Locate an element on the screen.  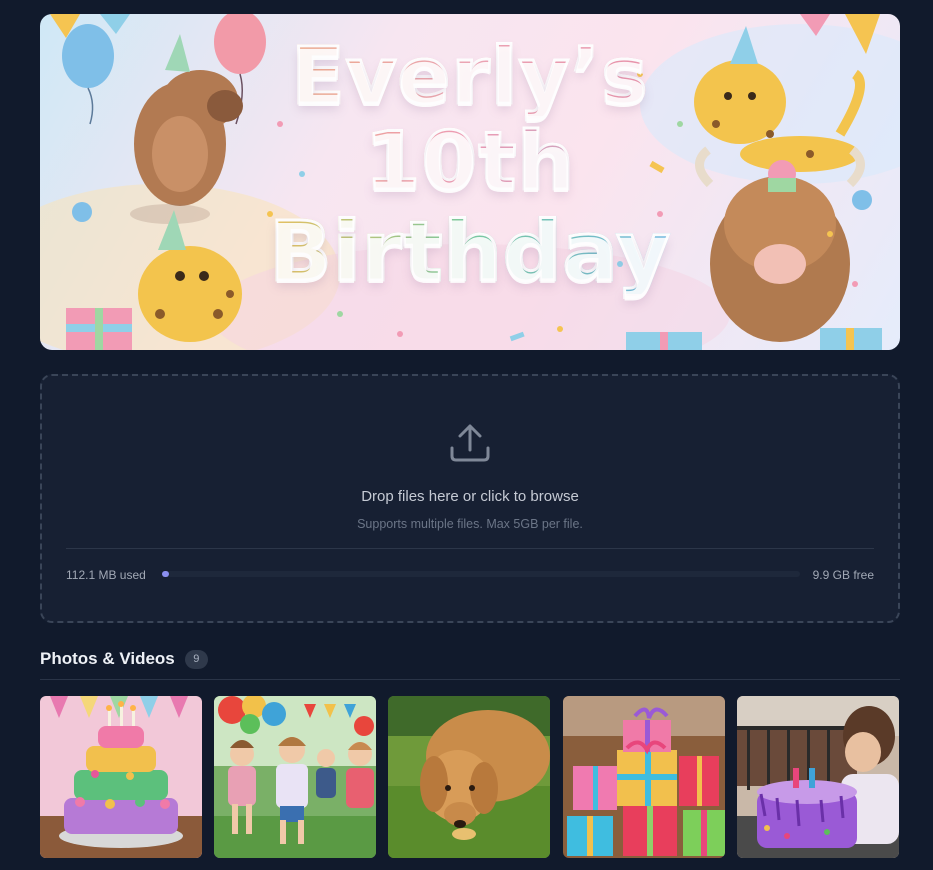
kids-photo is located at coordinates (295, 777).